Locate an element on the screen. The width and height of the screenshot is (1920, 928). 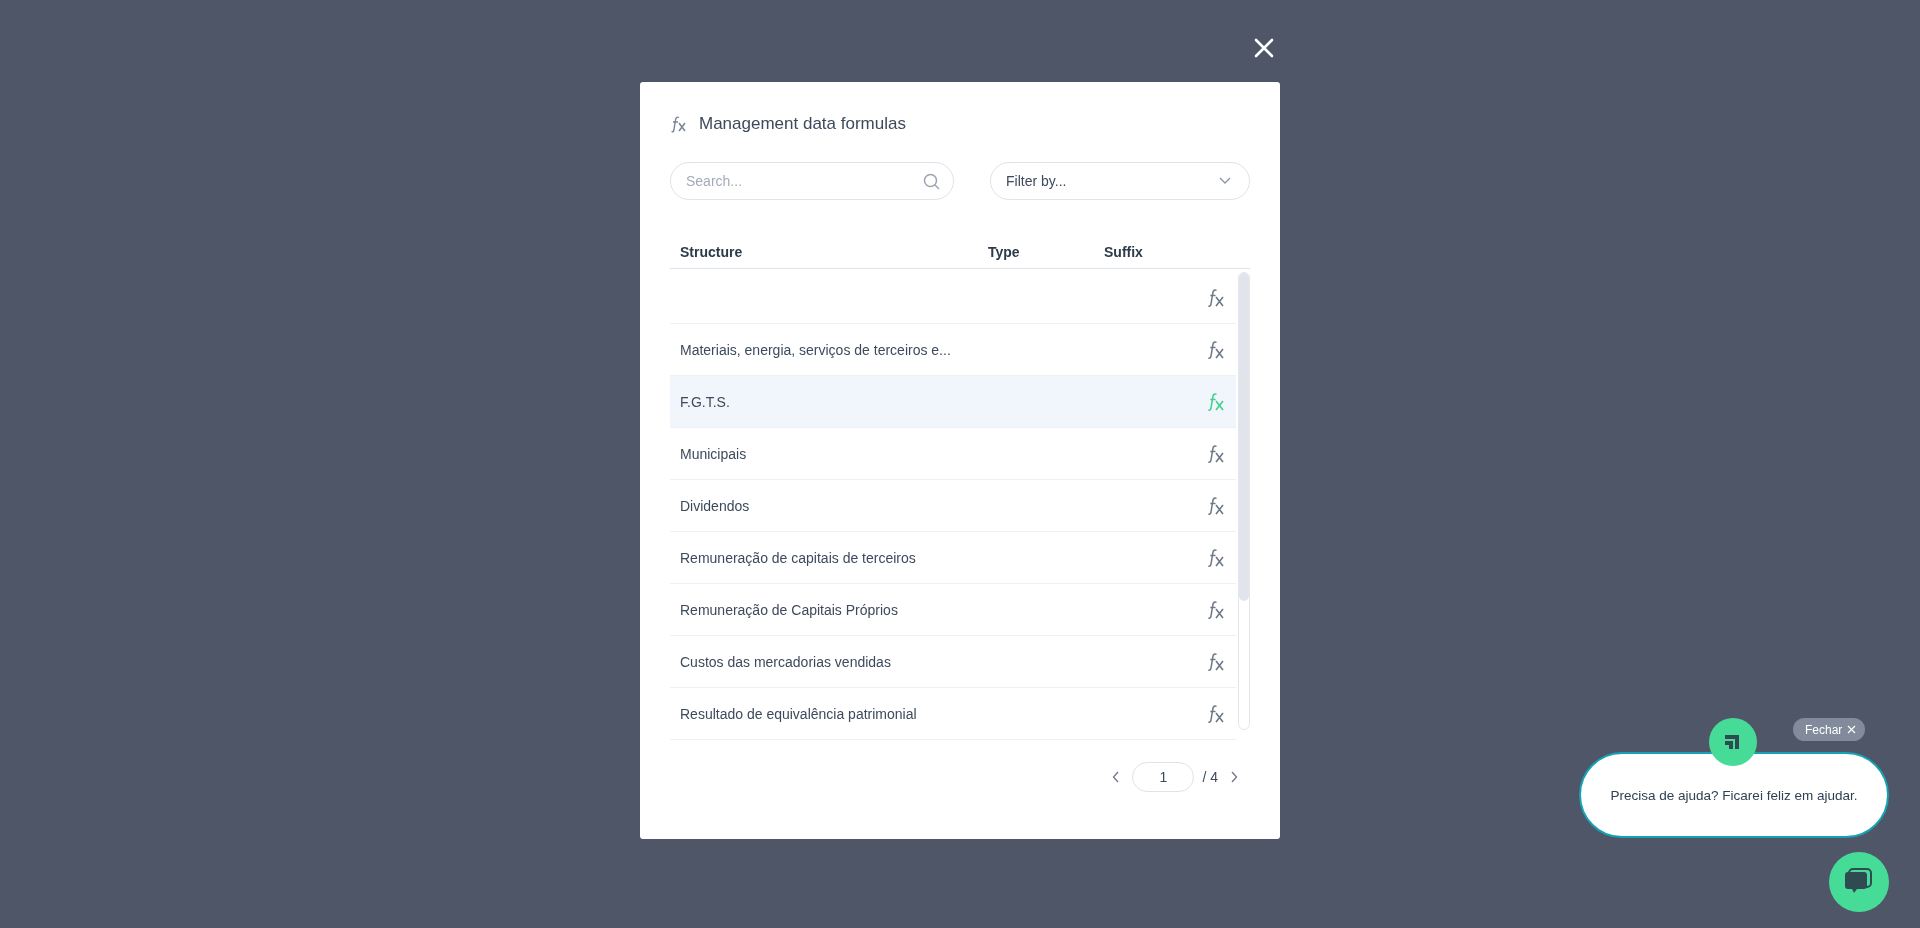
chevron-down-icon is located at coordinates (1225, 181).